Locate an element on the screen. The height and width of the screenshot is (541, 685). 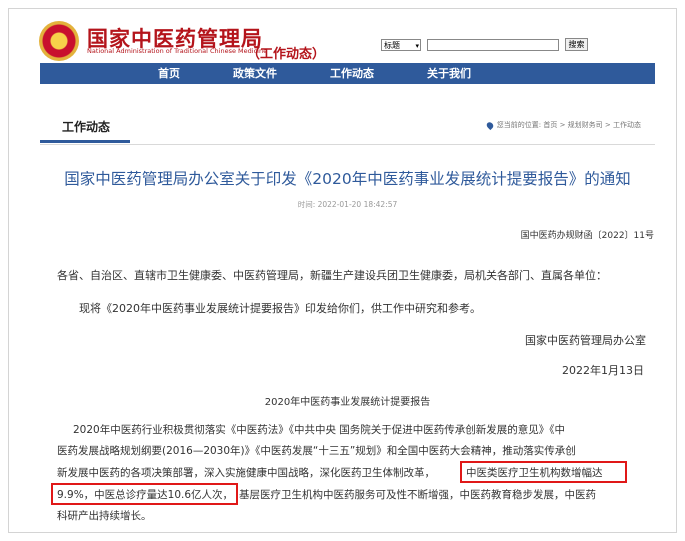
search-field-value: 标题 is located at coordinates (392, 45).